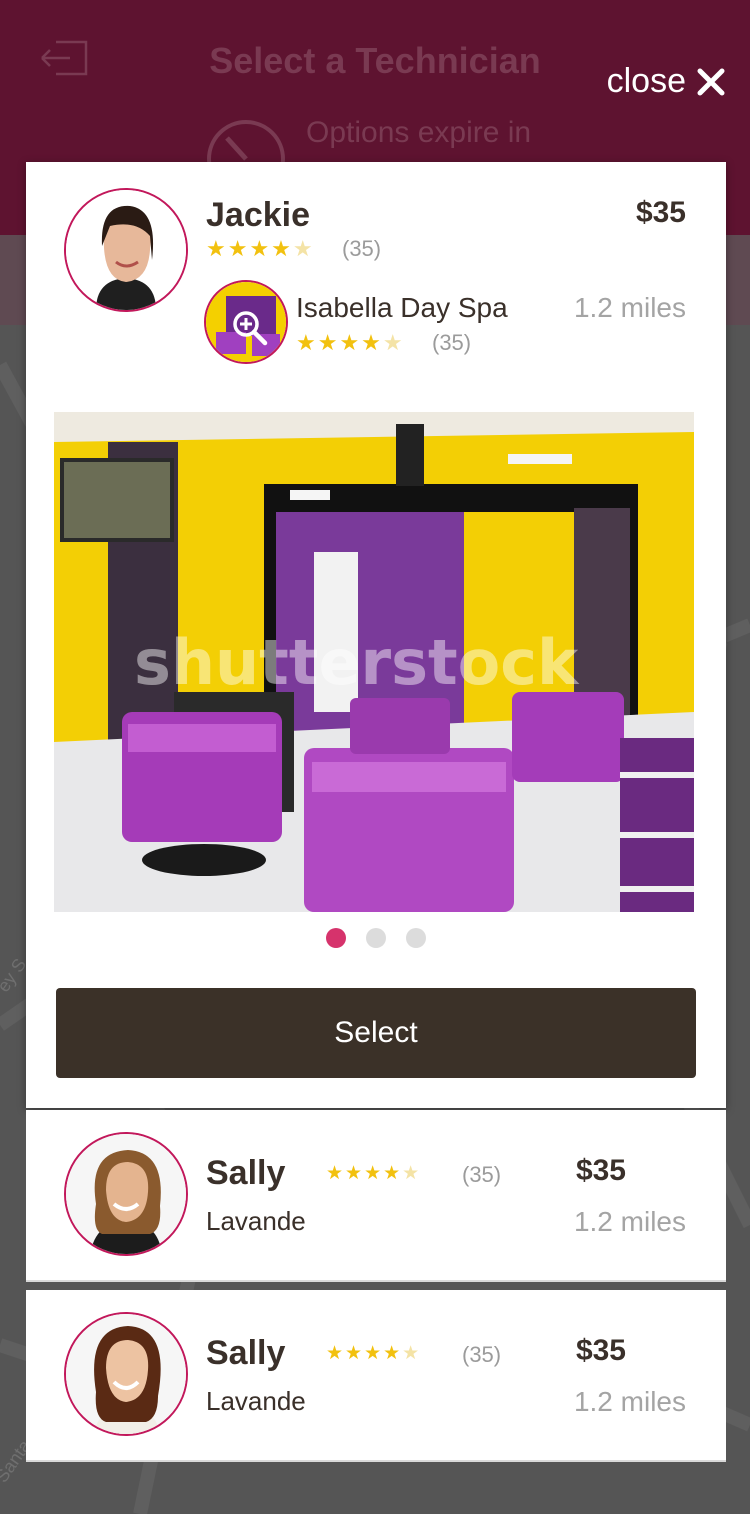 This screenshot has width=750, height=1514. I want to click on close-button: close, so click(666, 81).